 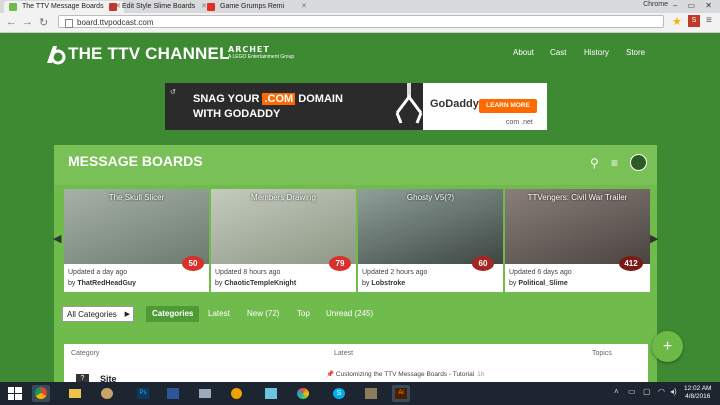 What do you see at coordinates (631, 263) in the screenshot?
I see `reply-count-badge: 412` at bounding box center [631, 263].